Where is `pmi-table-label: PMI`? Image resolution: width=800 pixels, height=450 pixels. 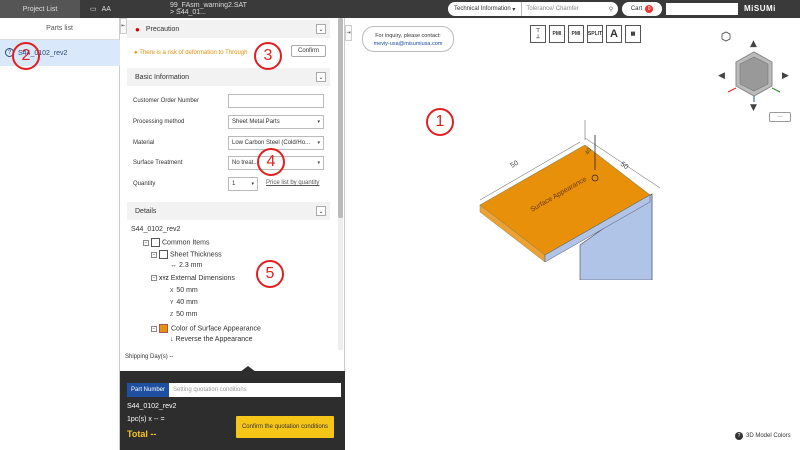 pmi-table-label: PMI is located at coordinates (576, 34).